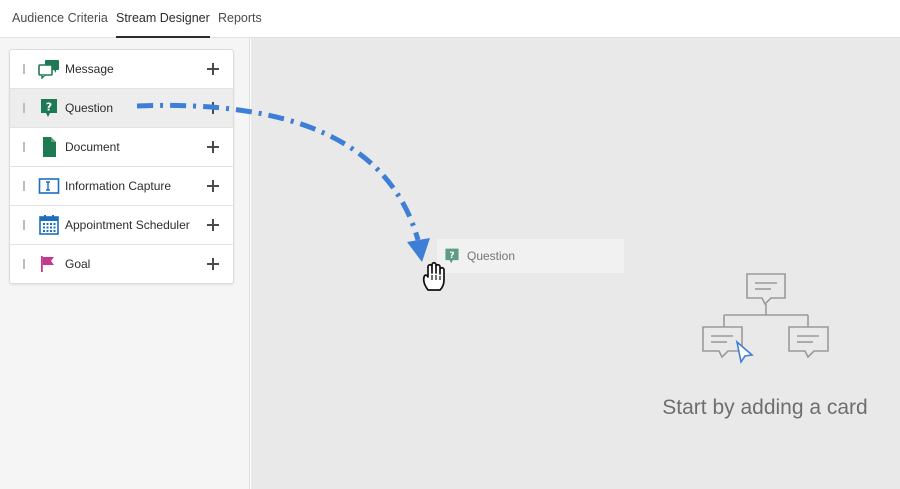 The image size is (900, 489). I want to click on tab-reports: Reports, so click(240, 19).